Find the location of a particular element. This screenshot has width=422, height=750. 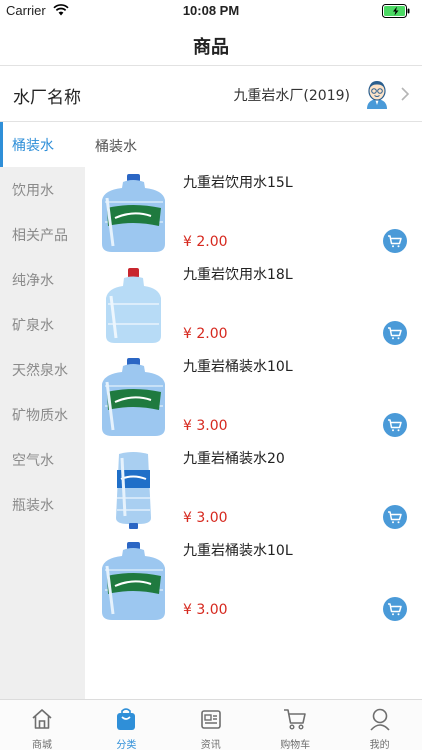

tab-label: 资讯 is located at coordinates (210, 745).